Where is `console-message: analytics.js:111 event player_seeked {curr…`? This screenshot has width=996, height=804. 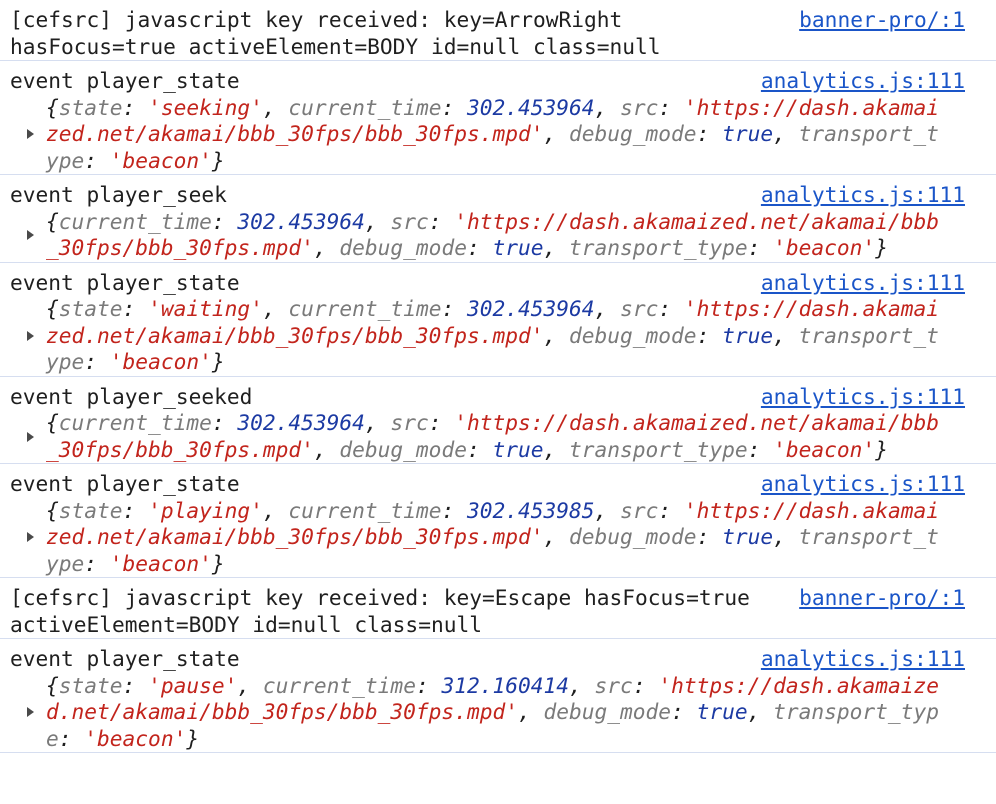
console-message: analytics.js:111 event player_seeked {curr… is located at coordinates (498, 420).